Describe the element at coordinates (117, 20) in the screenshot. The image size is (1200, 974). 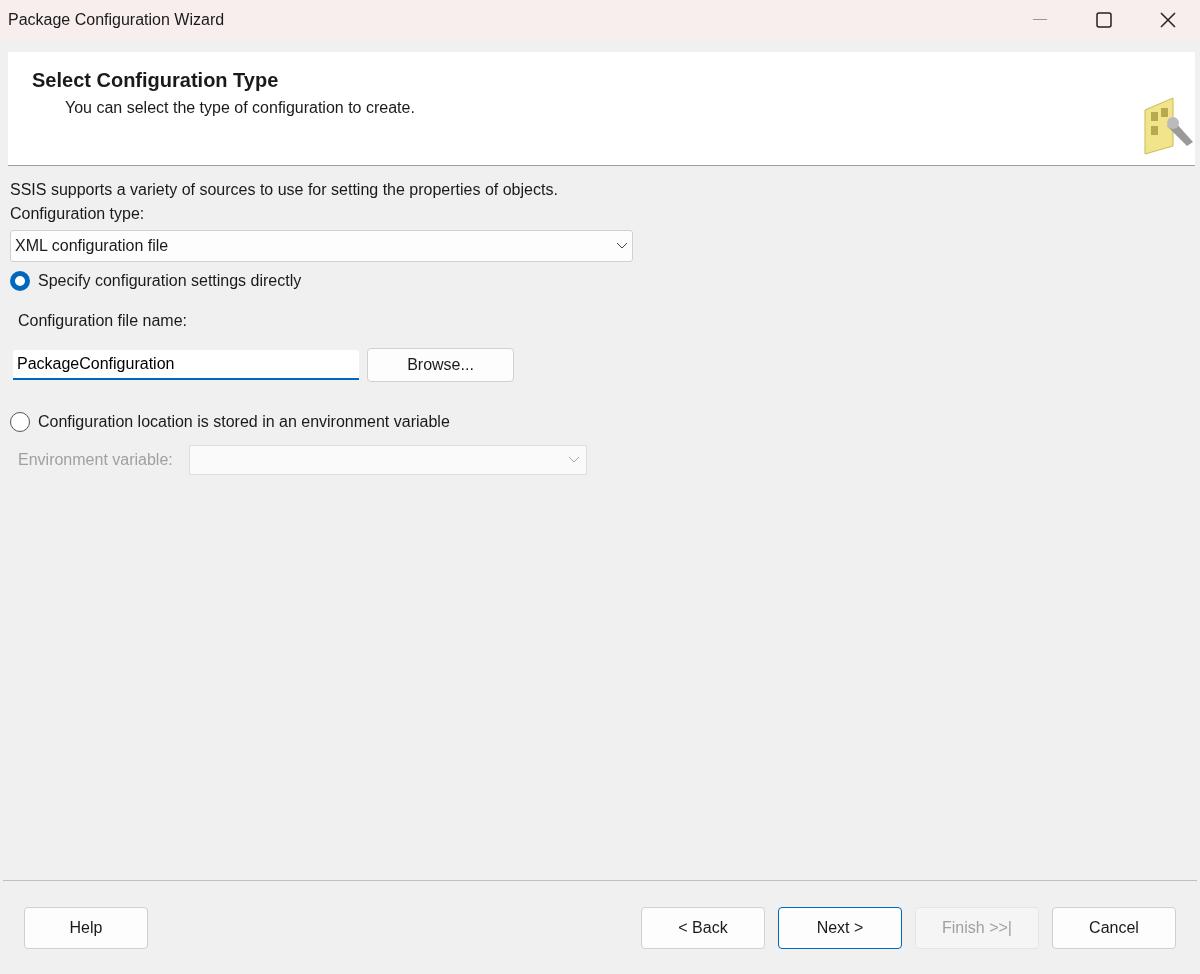
I see `window-title: Package Configuration Wizard` at that location.